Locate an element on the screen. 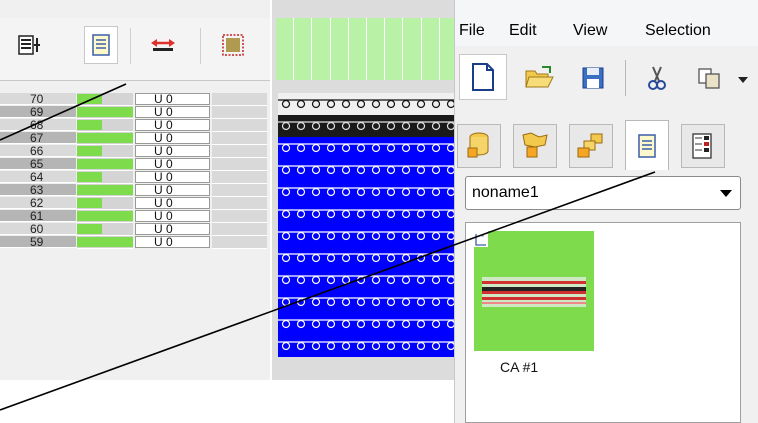 The height and width of the screenshot is (423, 758). tab-shapes is located at coordinates (591, 146).